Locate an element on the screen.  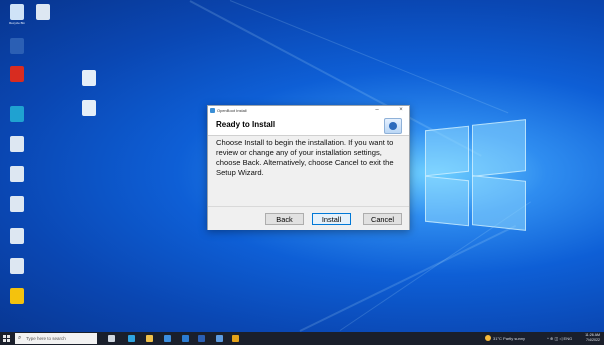
light-beam is located at coordinates (408, 278).